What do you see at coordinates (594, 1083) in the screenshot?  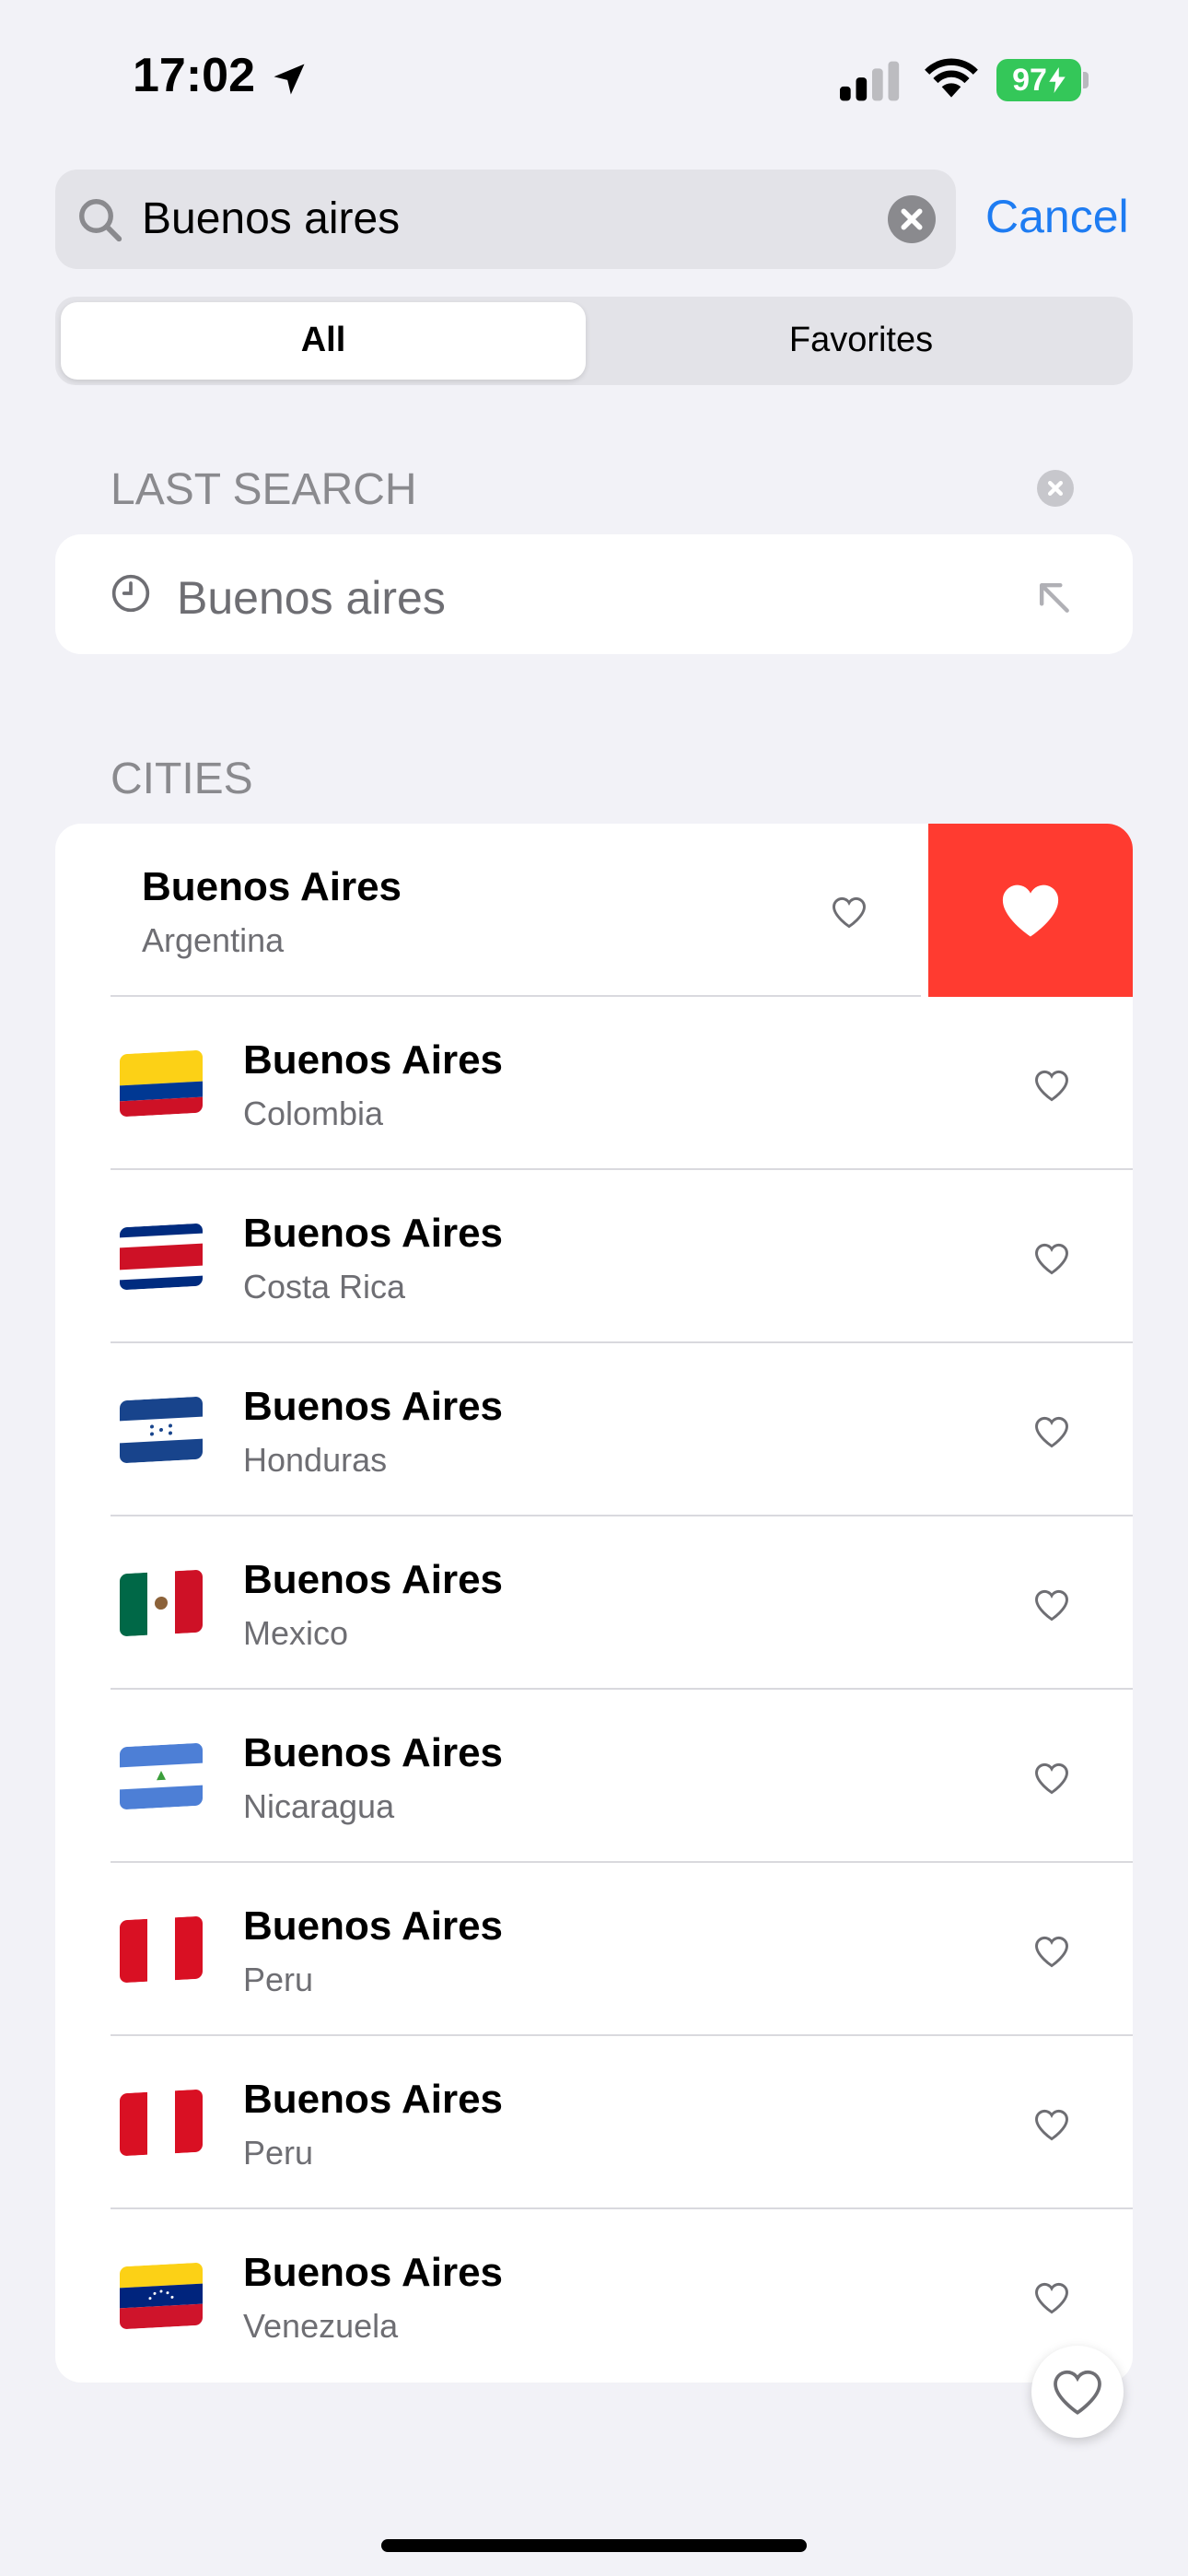 I see `list-item: Buenos Aires Colombia` at bounding box center [594, 1083].